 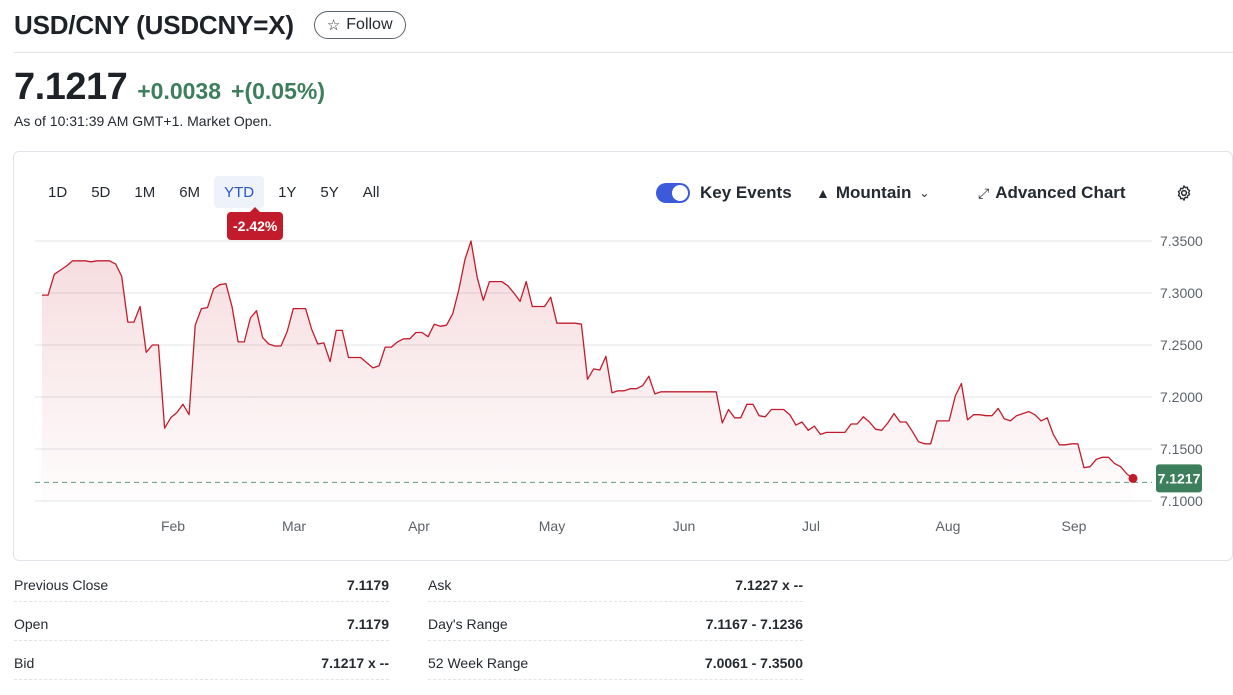 I want to click on stat-52-week-range: 52 Week Range 7.0061 - 7.3500, so click(x=615, y=663).